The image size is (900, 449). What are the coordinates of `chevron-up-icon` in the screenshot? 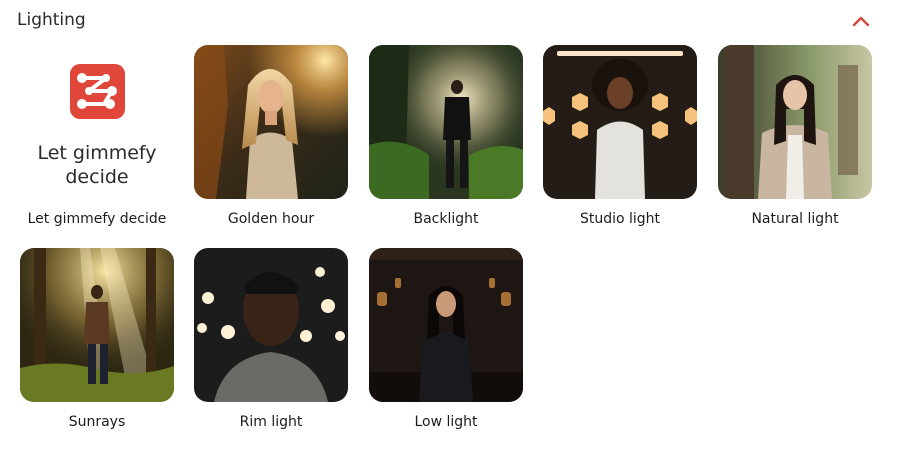 It's located at (861, 21).